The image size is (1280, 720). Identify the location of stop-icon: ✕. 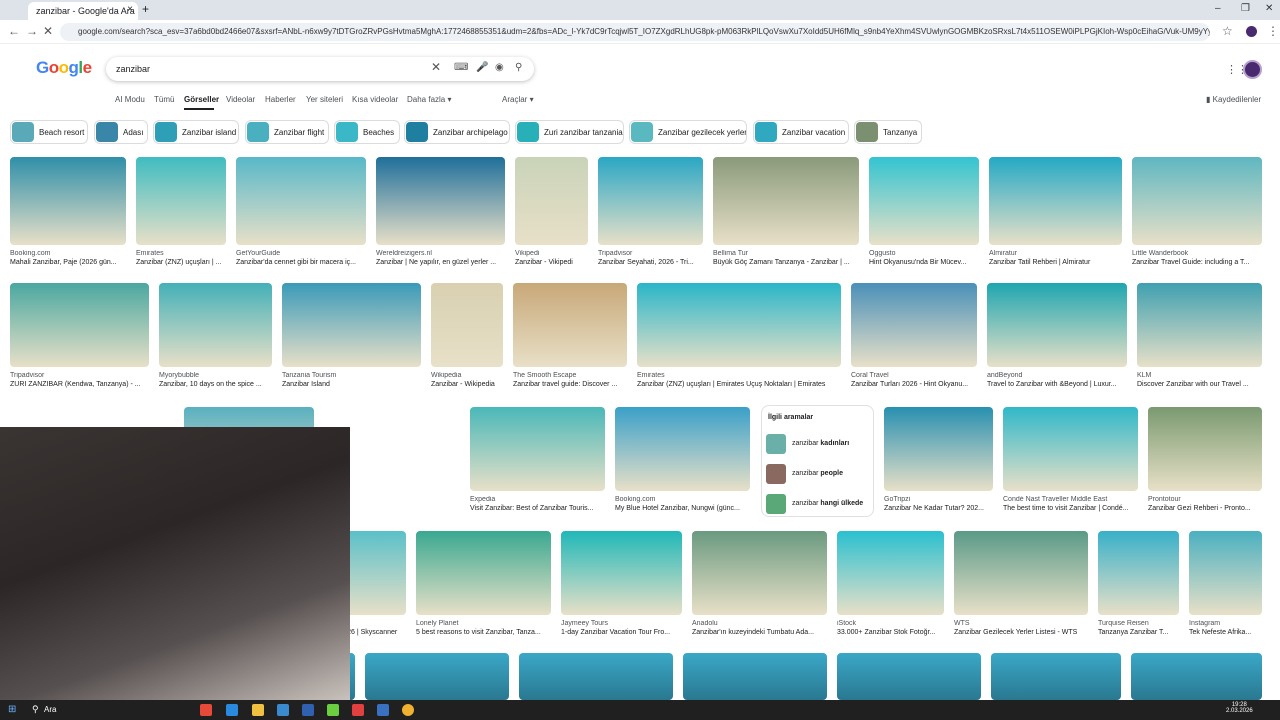
(48, 31).